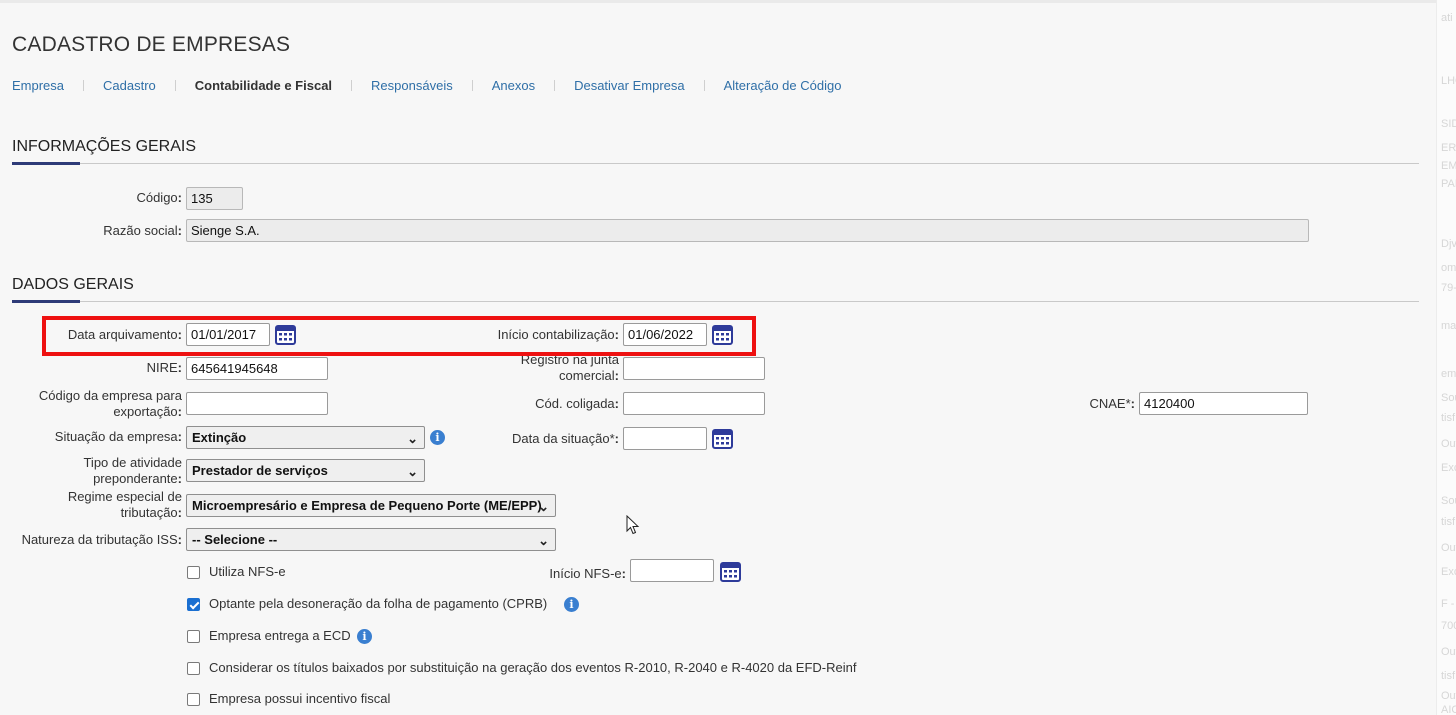 This screenshot has height=715, width=1456. Describe the element at coordinates (247, 571) in the screenshot. I see `utiliza-nfse-label: Utiliza NFS-e` at that location.